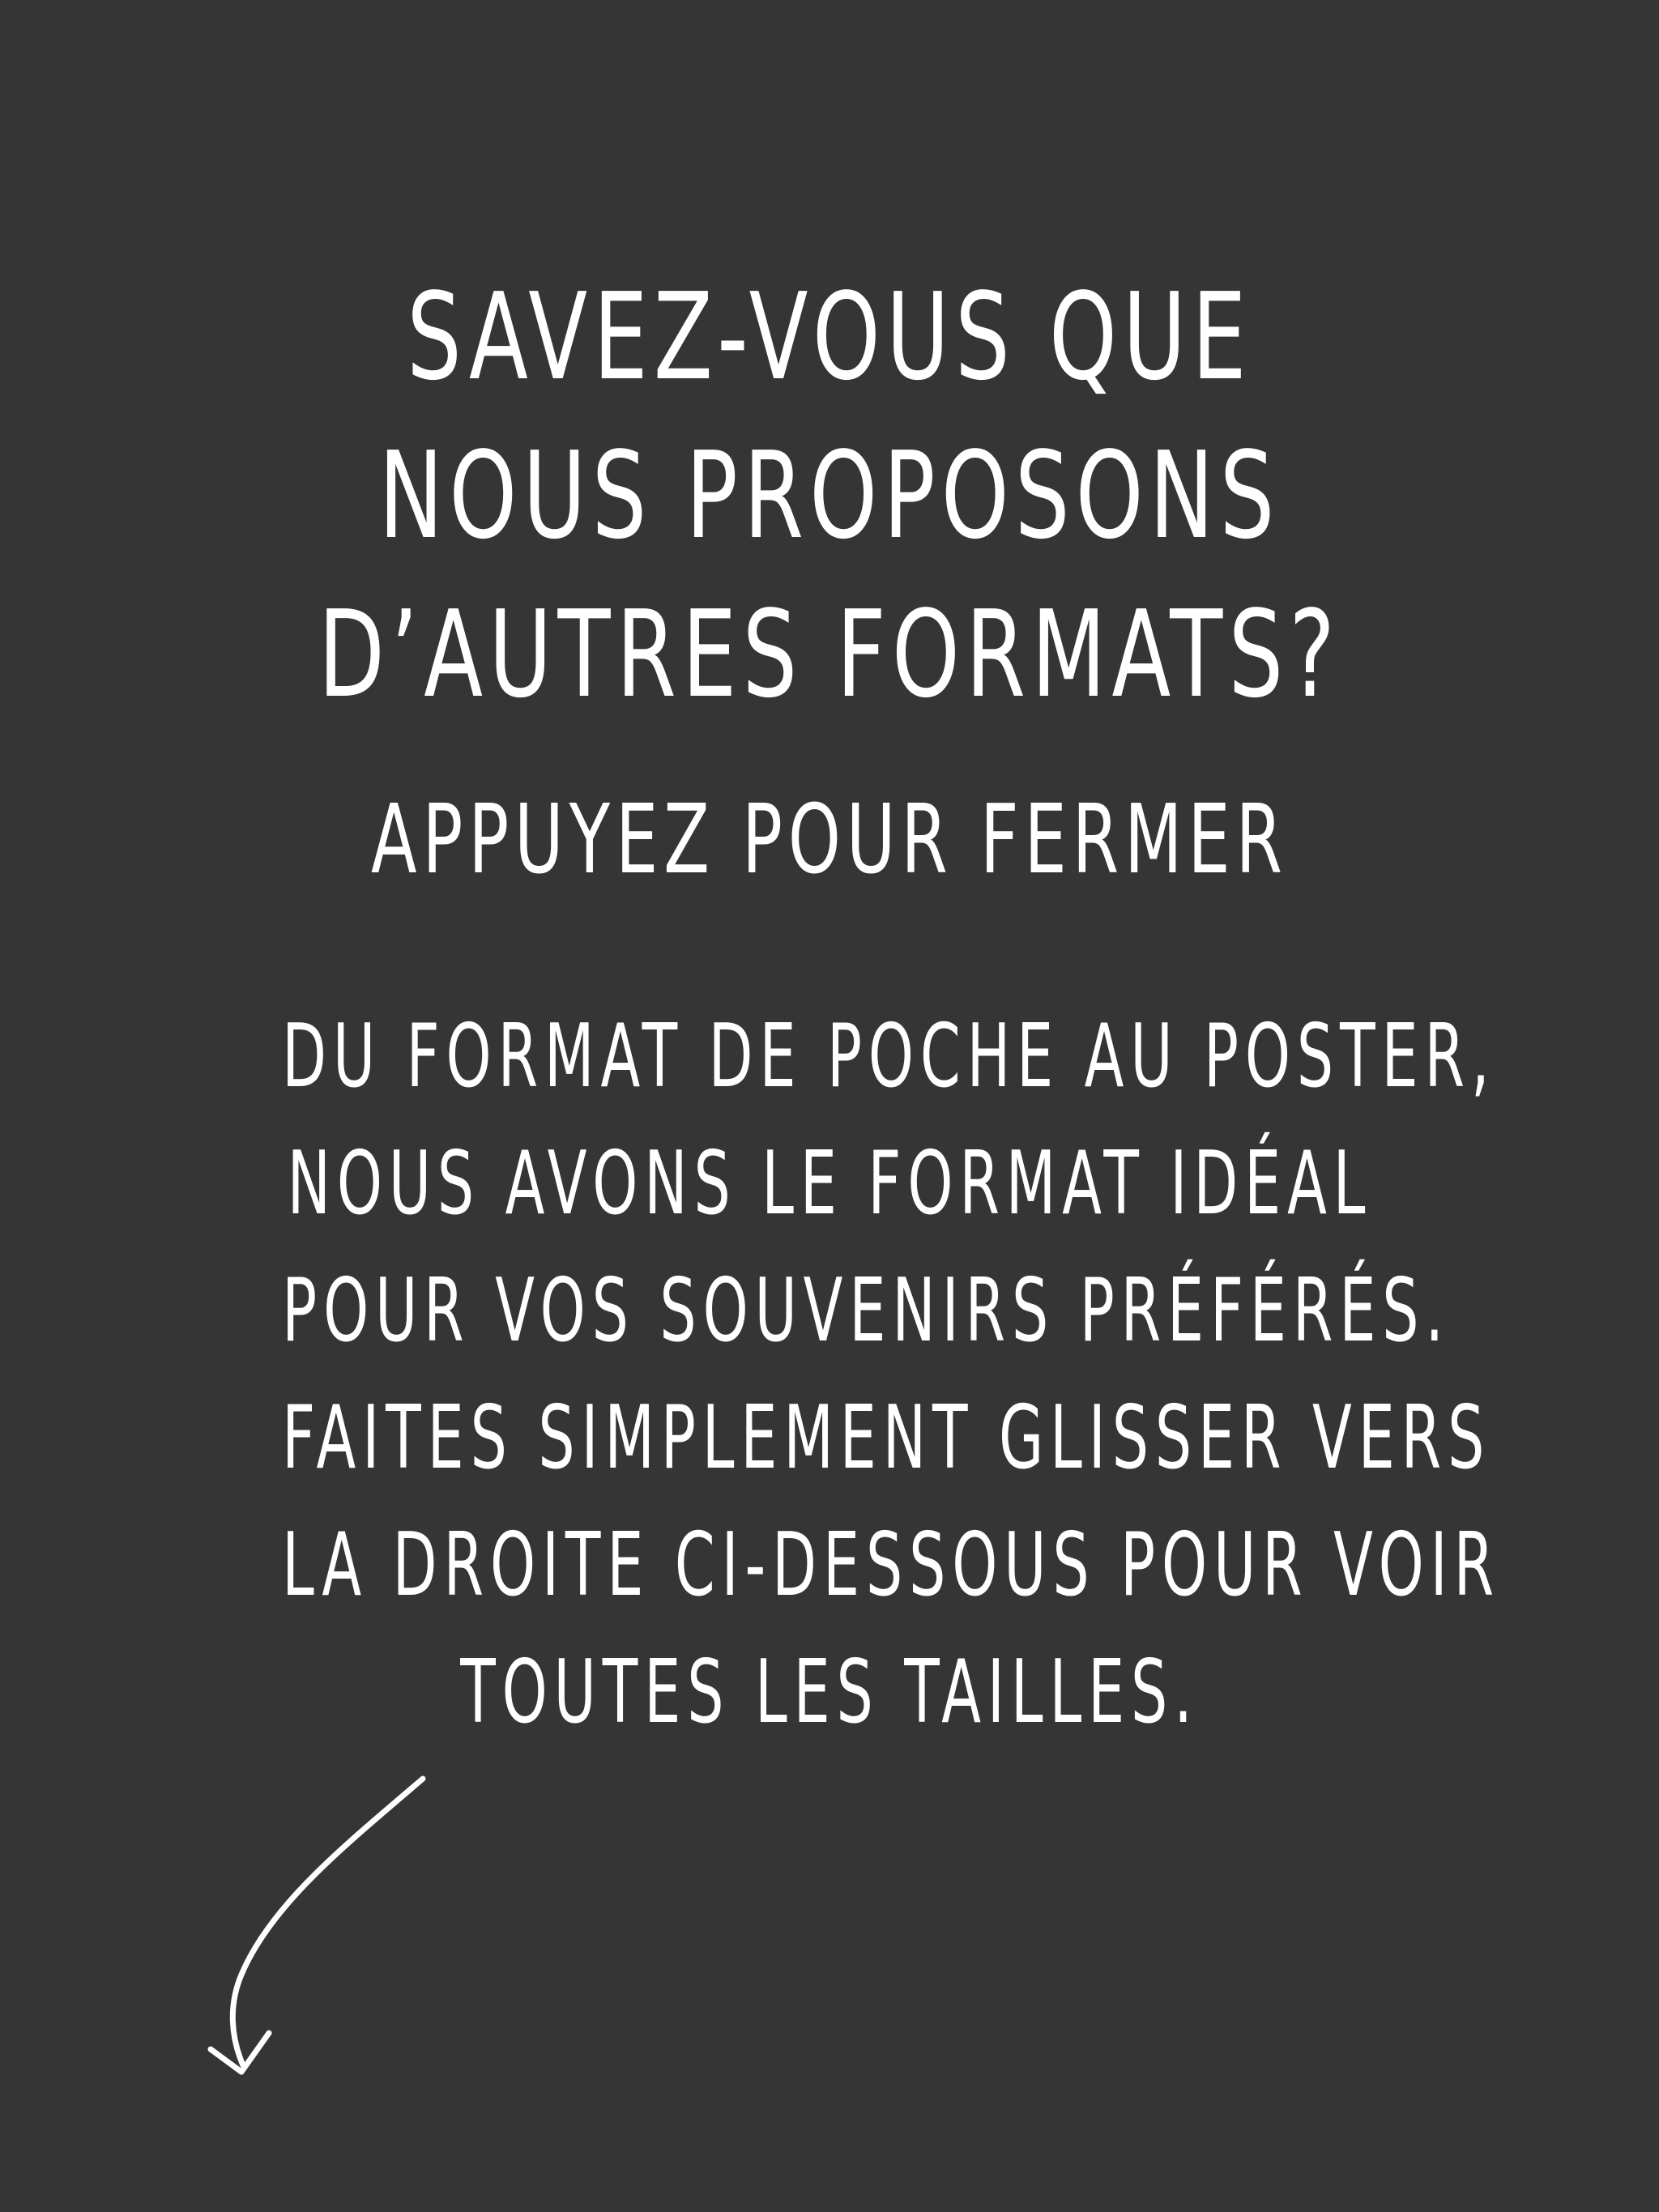 The image size is (1659, 2212). Describe the element at coordinates (829, 839) in the screenshot. I see `tap-to-close-button: APPUYEZ POUR FERMER` at that location.